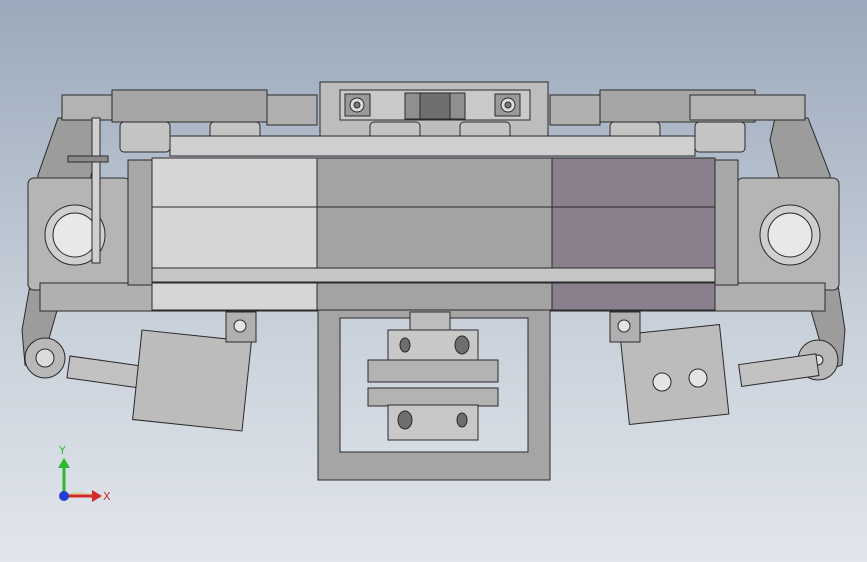  What do you see at coordinates (433, 376) in the screenshot?
I see `shaft-coupling` at bounding box center [433, 376].